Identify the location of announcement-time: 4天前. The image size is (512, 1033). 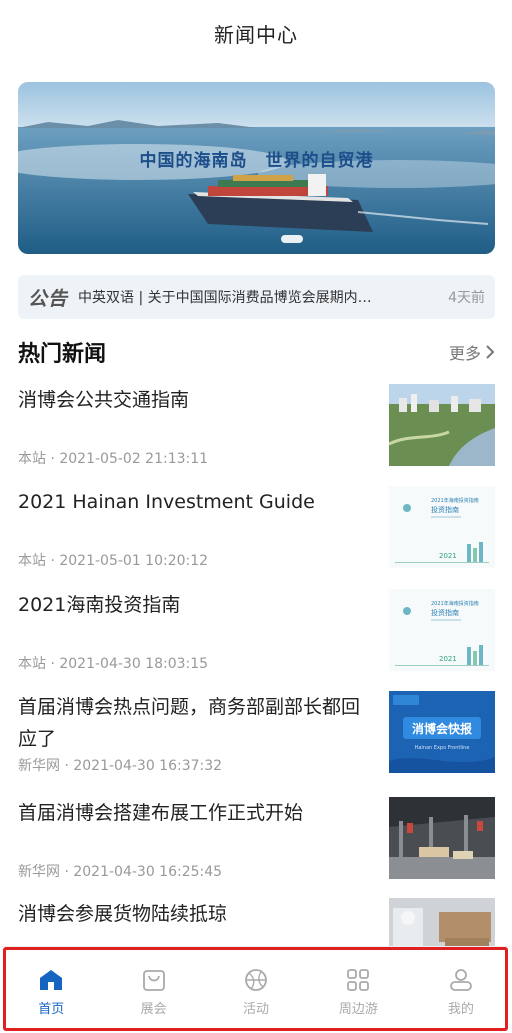
(466, 298).